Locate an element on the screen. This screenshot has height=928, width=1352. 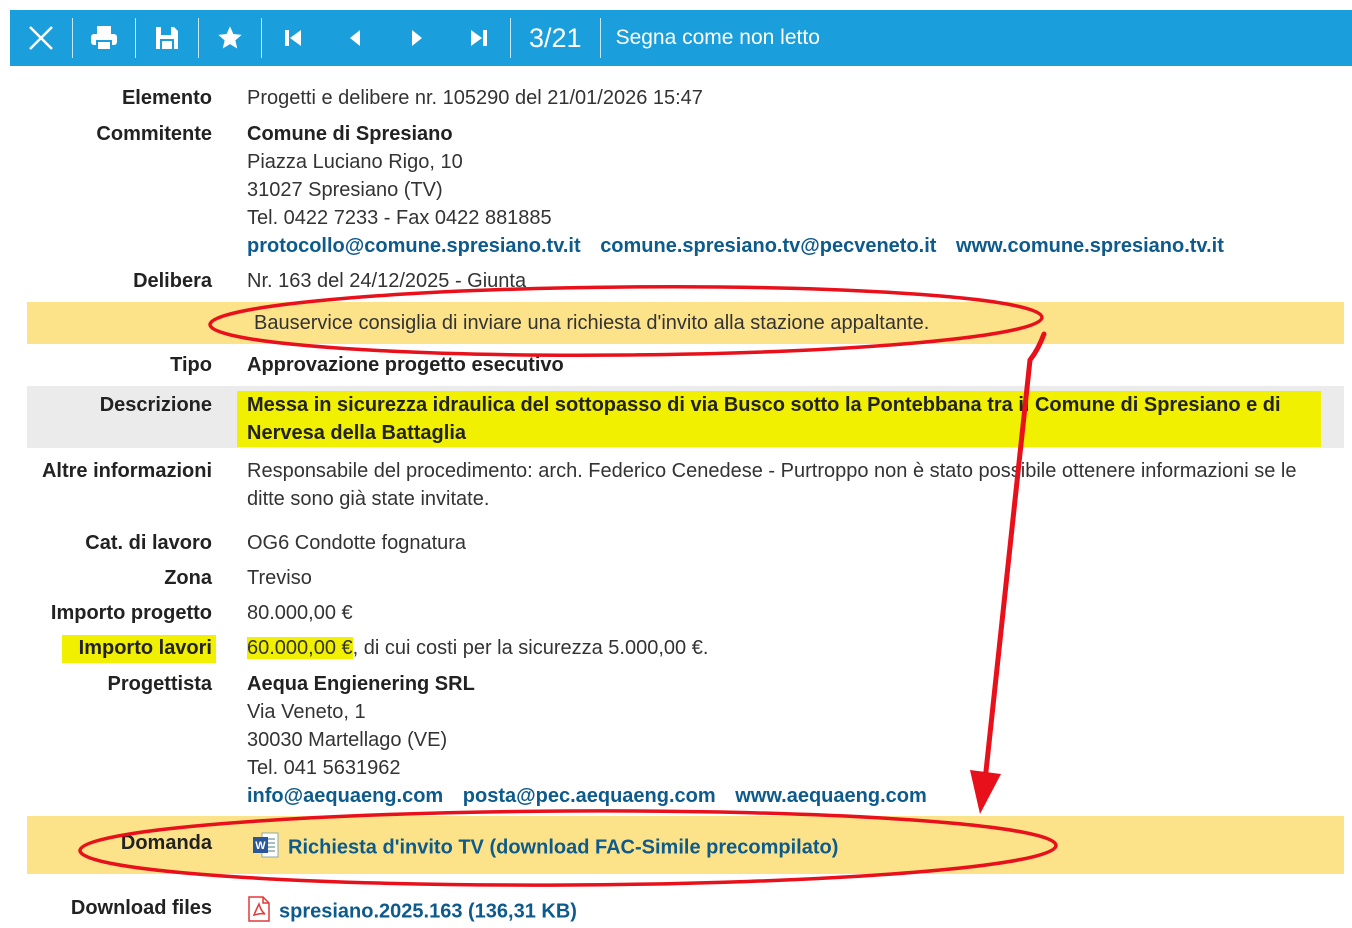
committente-pec-link: comune.spresiano.tv@pecveneto.it is located at coordinates (768, 246).